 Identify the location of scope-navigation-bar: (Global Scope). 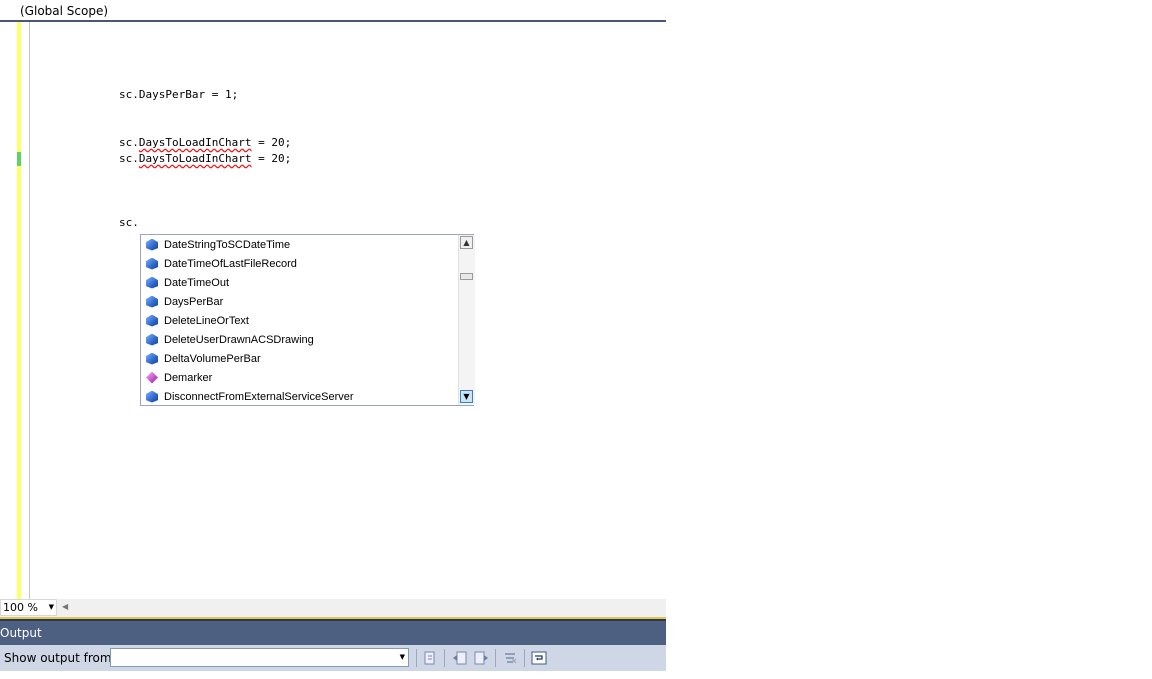
(333, 11).